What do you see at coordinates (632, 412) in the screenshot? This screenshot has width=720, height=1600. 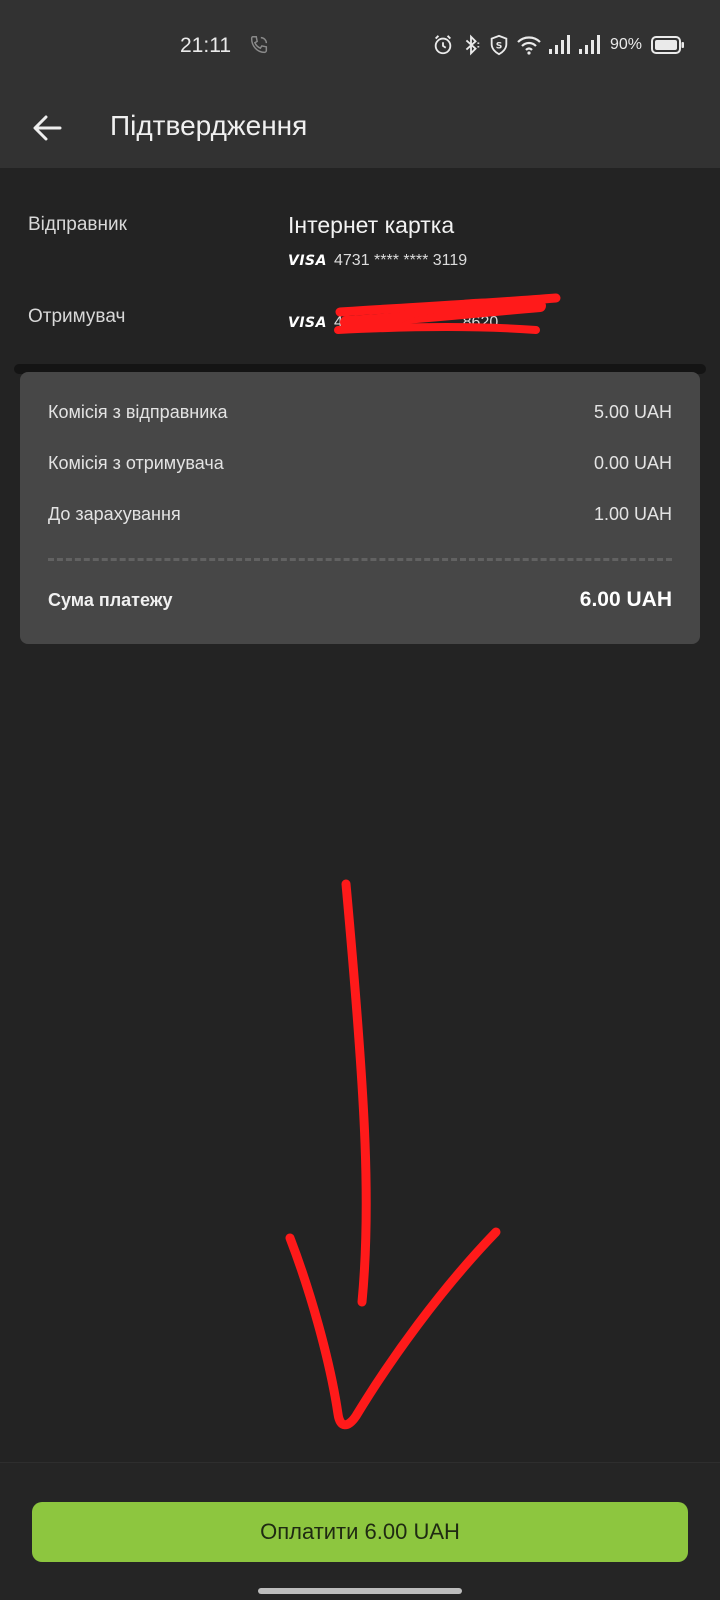 I see `fee-value: 5.00 UAH` at bounding box center [632, 412].